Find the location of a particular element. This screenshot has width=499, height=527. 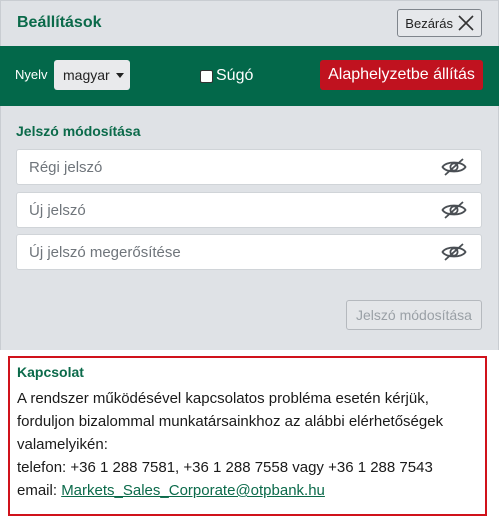

language-label: Nyelv is located at coordinates (31, 74).